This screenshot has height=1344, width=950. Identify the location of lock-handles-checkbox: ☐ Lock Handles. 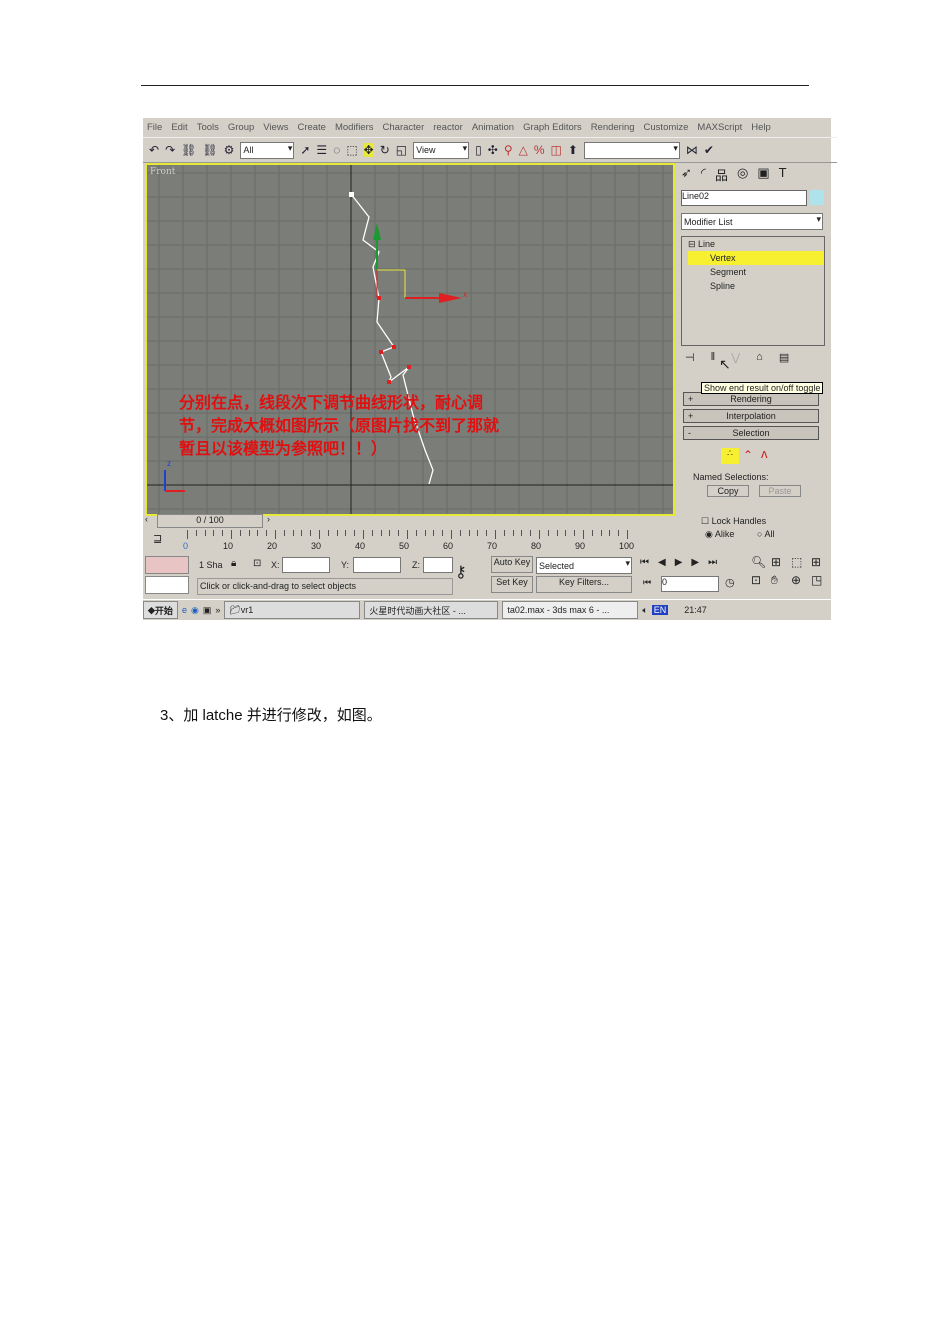
(733, 521).